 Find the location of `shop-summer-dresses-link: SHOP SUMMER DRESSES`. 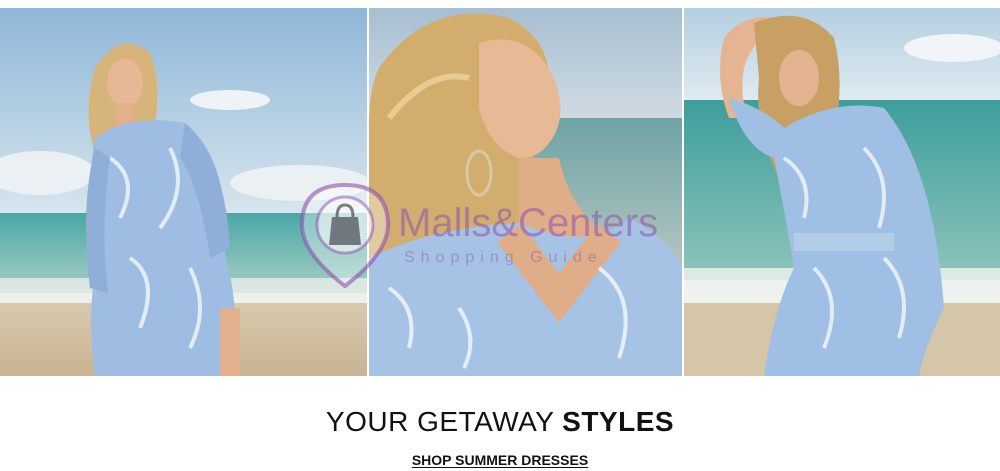

shop-summer-dresses-link: SHOP SUMMER DRESSES is located at coordinates (500, 460).